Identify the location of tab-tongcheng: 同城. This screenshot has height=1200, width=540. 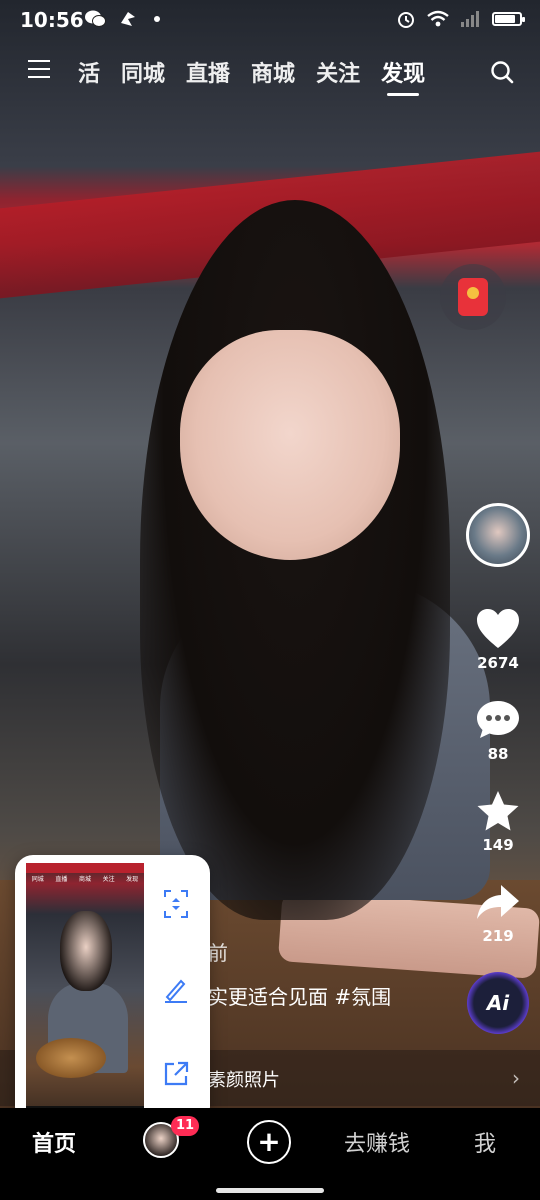
(143, 74).